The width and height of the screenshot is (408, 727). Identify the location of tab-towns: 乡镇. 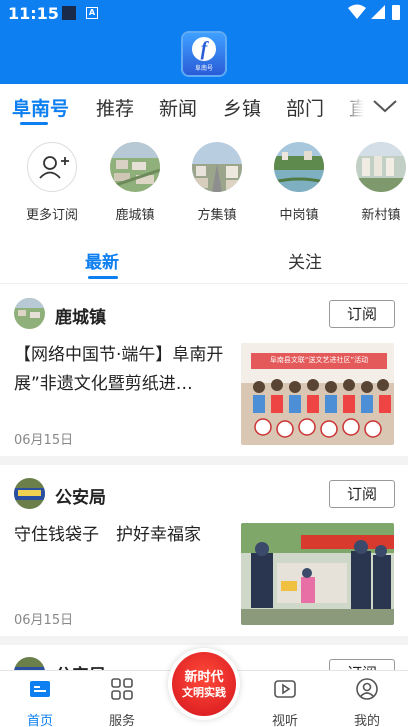
(242, 107).